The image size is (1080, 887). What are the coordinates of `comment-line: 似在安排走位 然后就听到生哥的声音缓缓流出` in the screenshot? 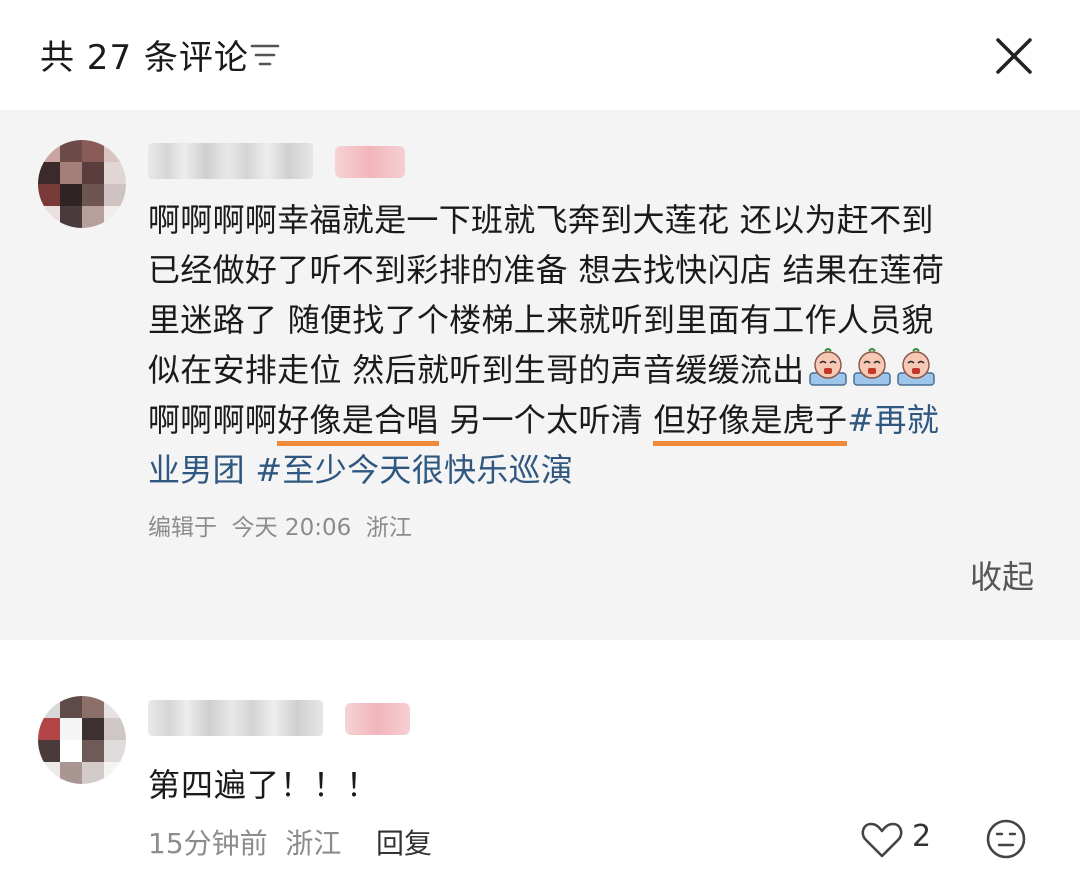 It's located at (476, 370).